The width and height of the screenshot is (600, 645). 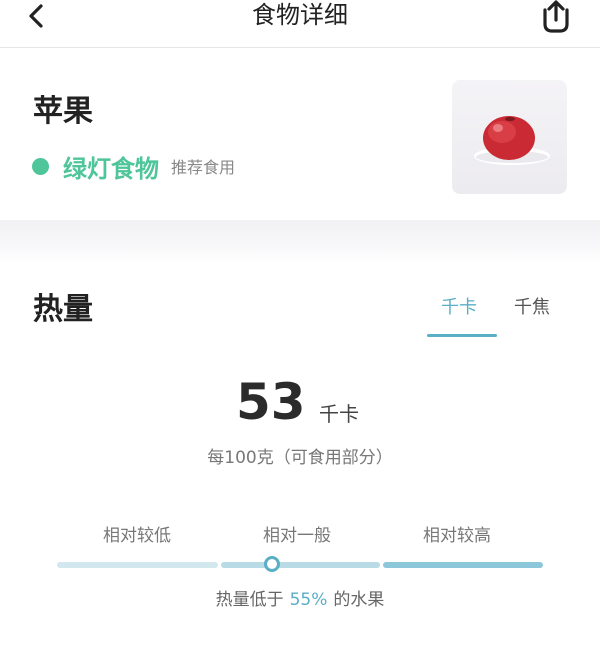 I want to click on level-bar-high, so click(x=463, y=565).